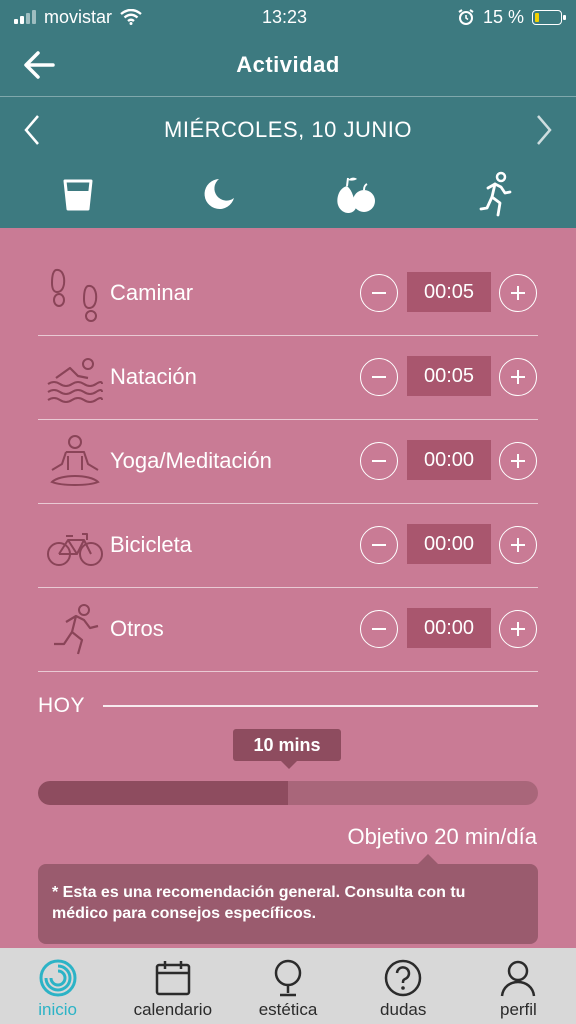 The width and height of the screenshot is (576, 1024). Describe the element at coordinates (57, 1009) in the screenshot. I see `nav-label: inicio` at that location.